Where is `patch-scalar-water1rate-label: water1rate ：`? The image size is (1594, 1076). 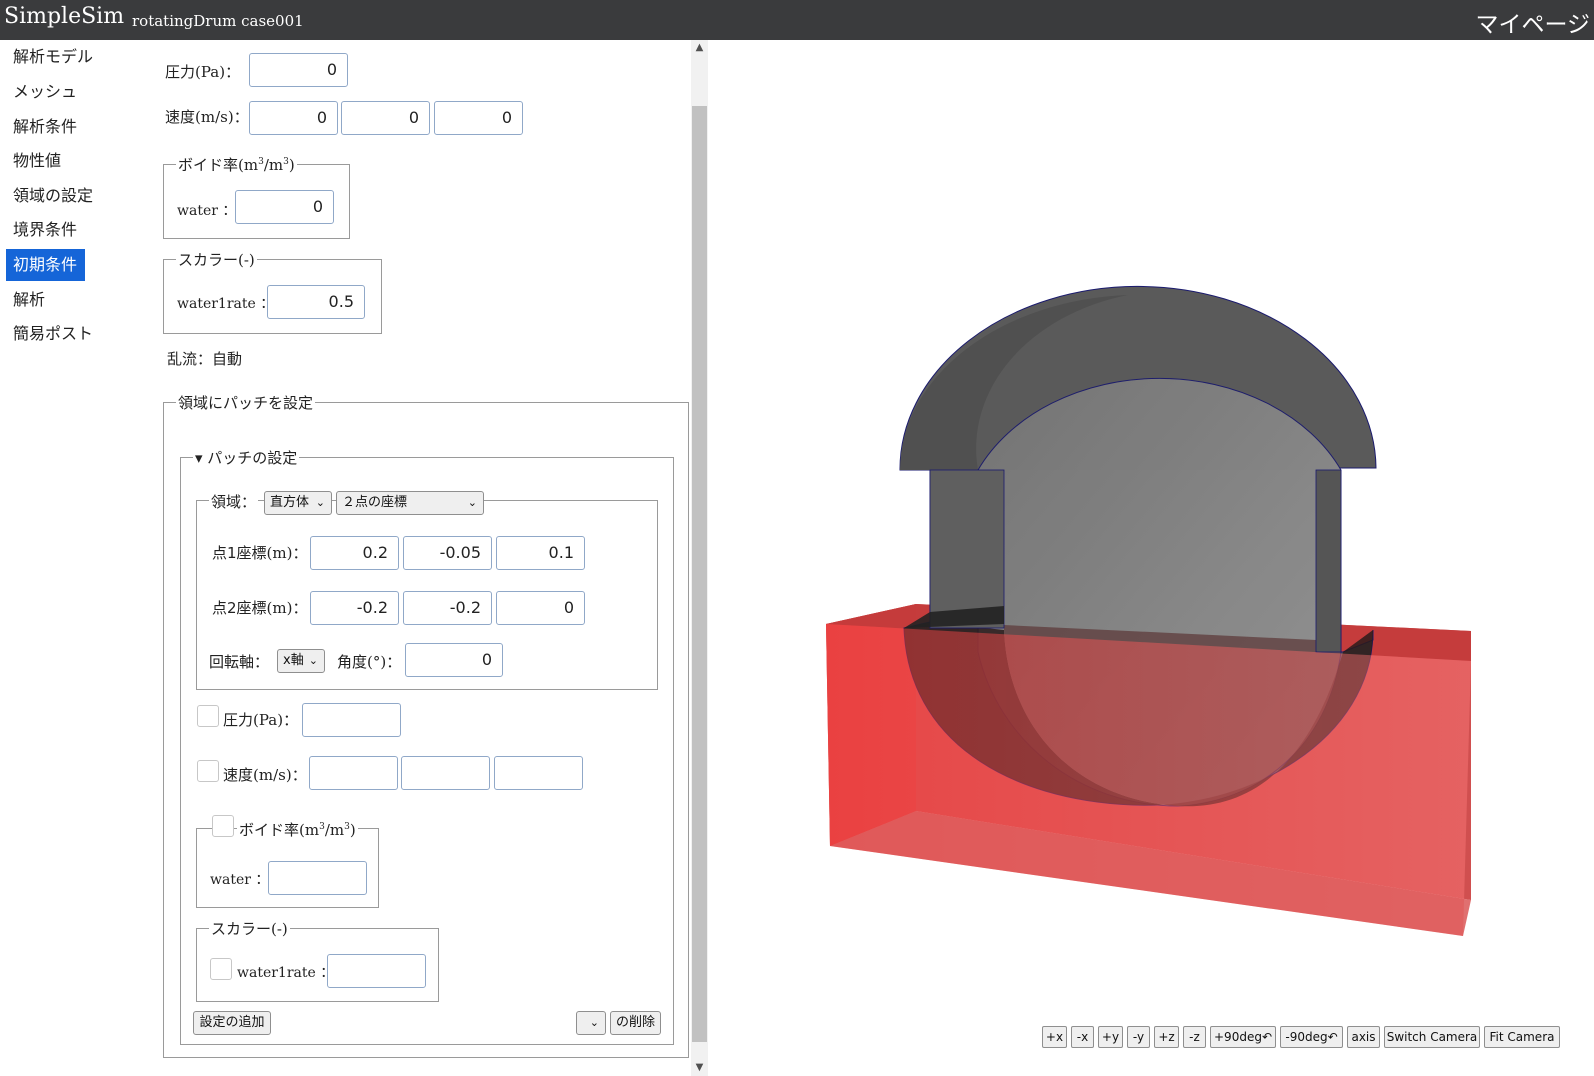
patch-scalar-water1rate-label: water1rate ： is located at coordinates (286, 973).